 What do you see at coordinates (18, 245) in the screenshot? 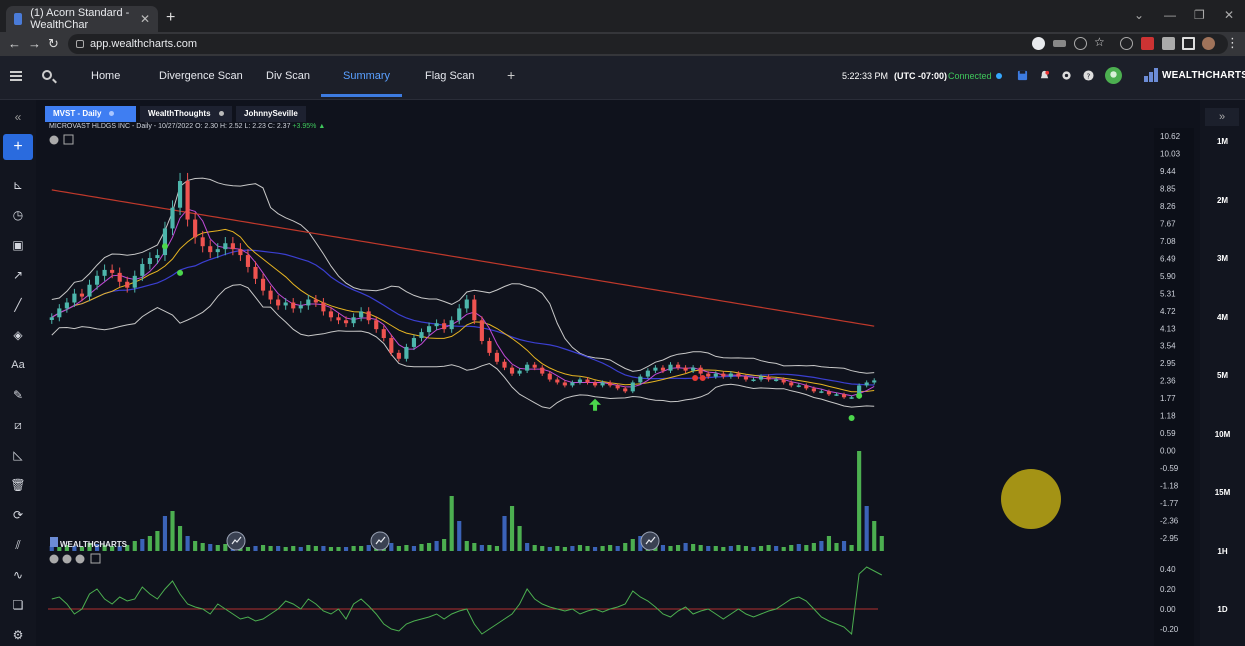
I see `calendar-icon: ▣` at bounding box center [18, 245].